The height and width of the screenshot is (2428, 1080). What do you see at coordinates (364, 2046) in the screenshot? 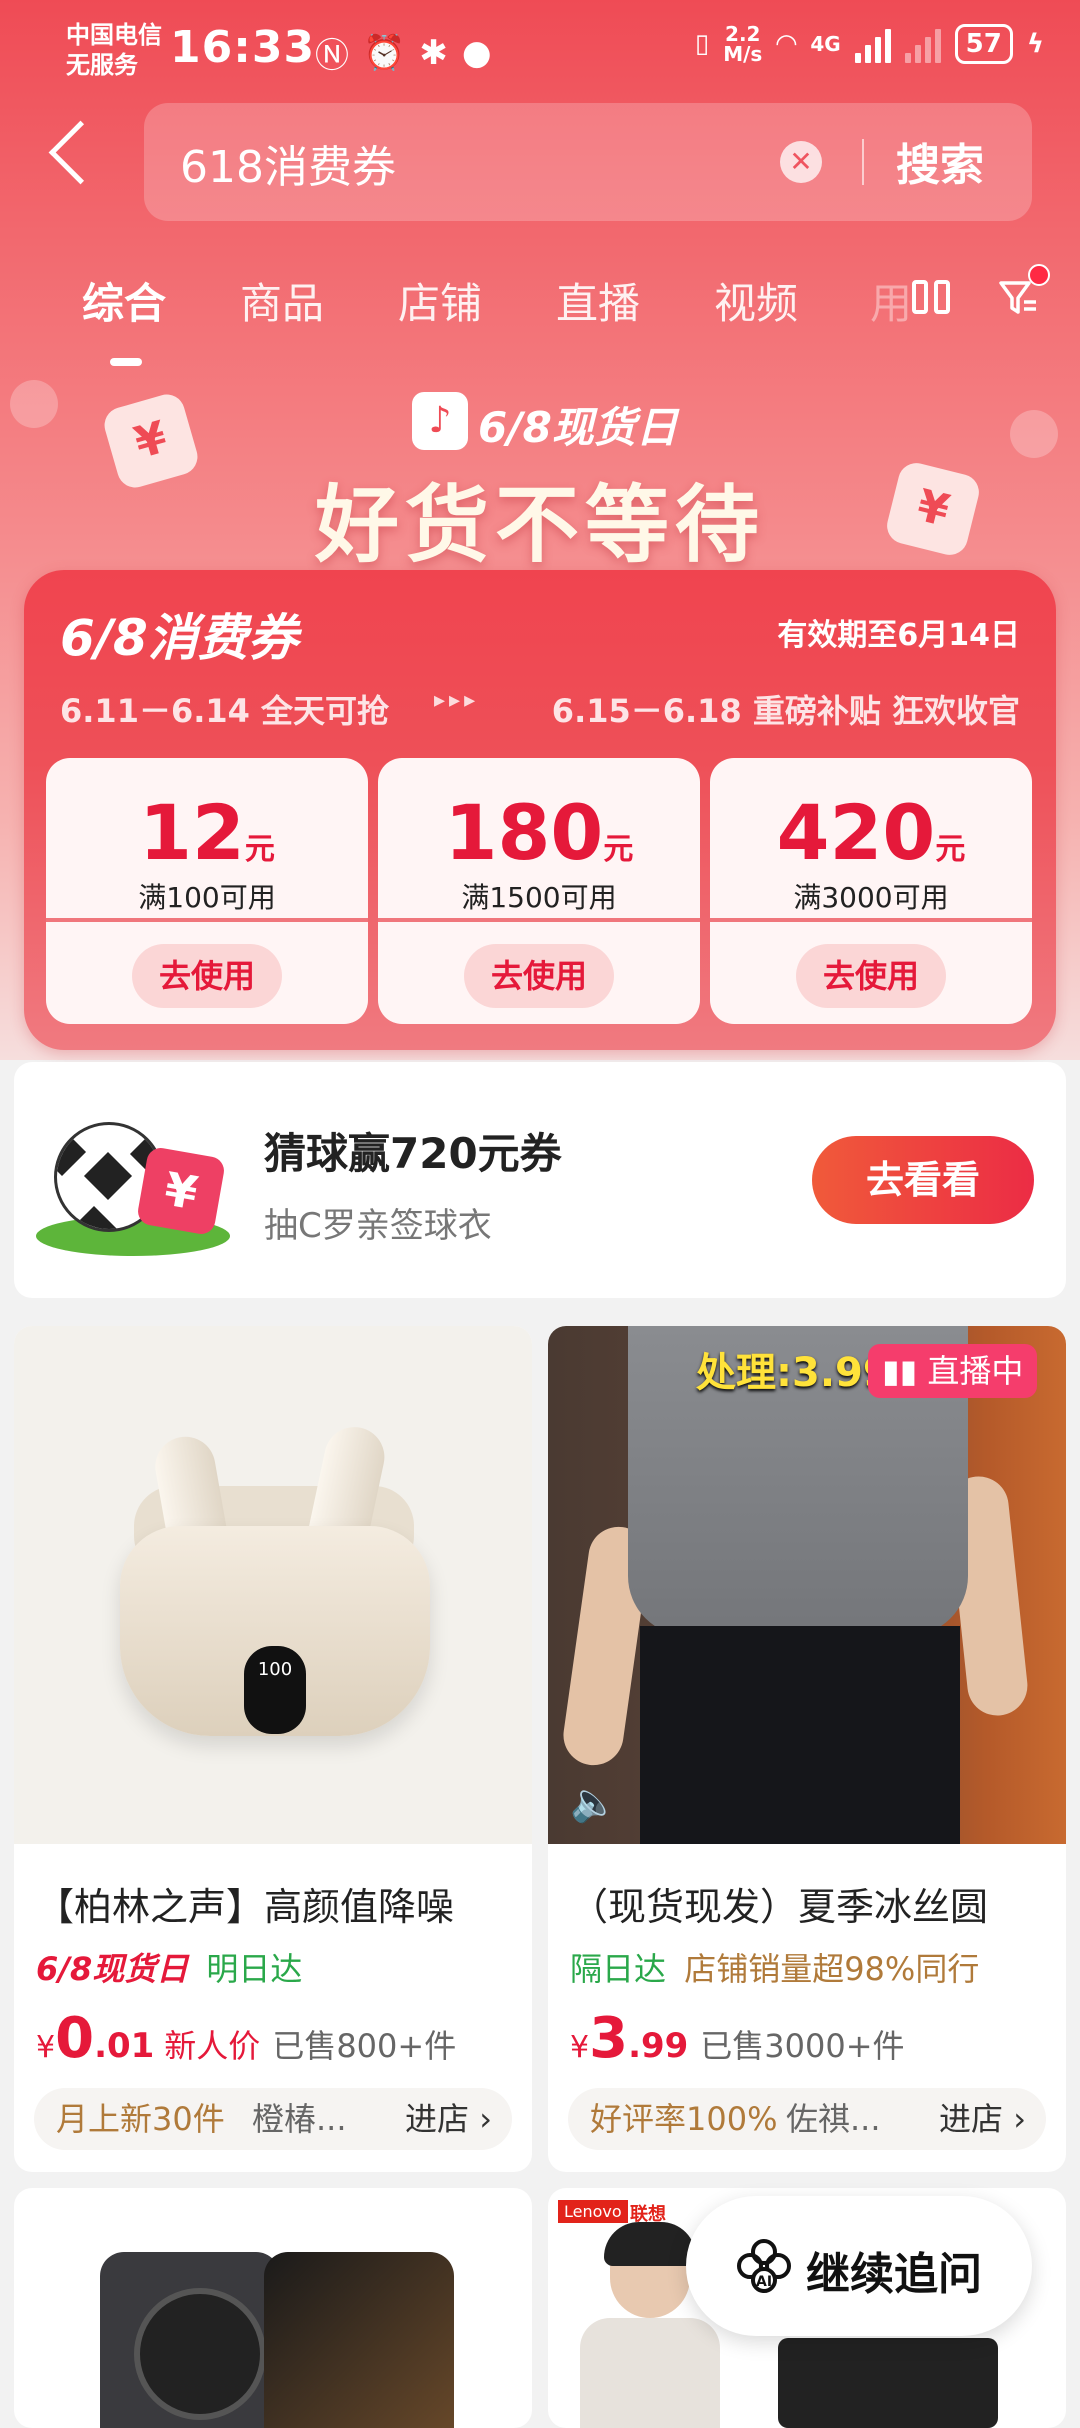
I see `sold-count: 已售800+件` at bounding box center [364, 2046].